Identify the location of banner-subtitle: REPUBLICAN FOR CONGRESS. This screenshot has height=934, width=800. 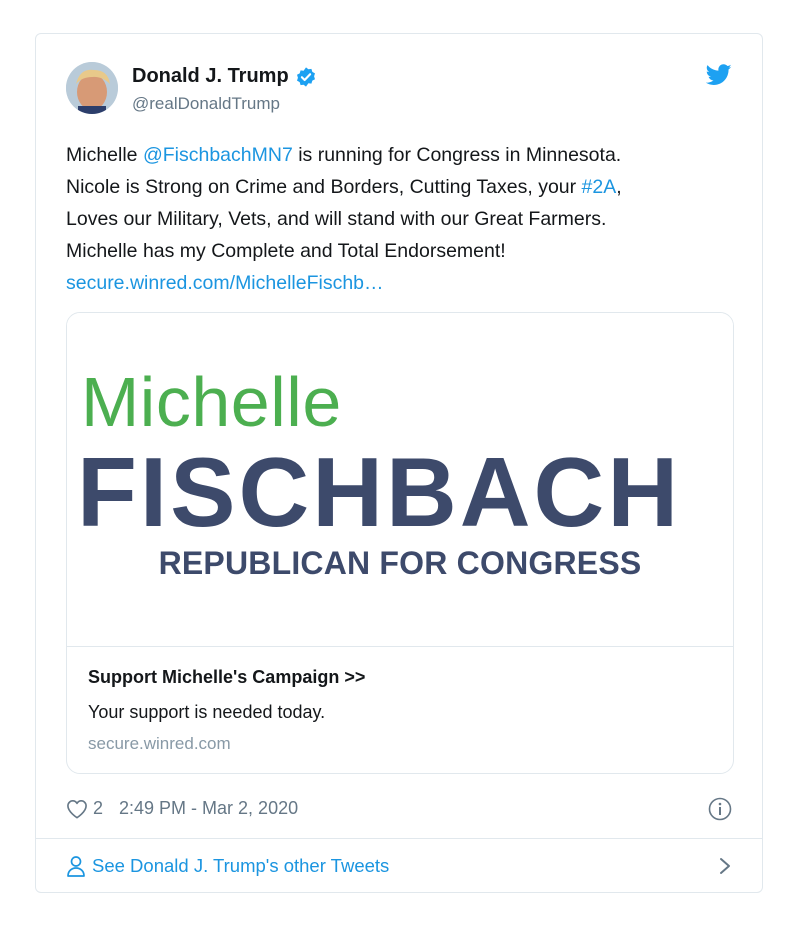
(400, 563).